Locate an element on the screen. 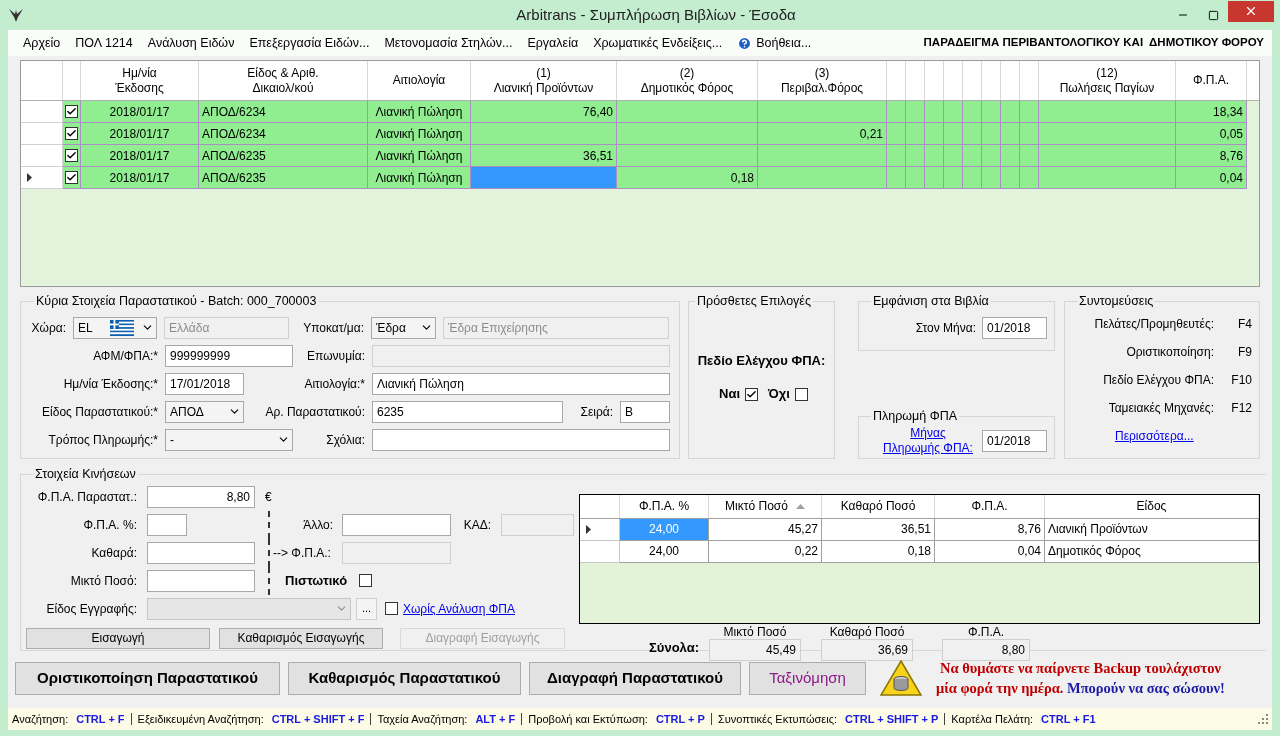 This screenshot has width=1280, height=736. column-header: Φ.Π.Α. is located at coordinates (1211, 80).